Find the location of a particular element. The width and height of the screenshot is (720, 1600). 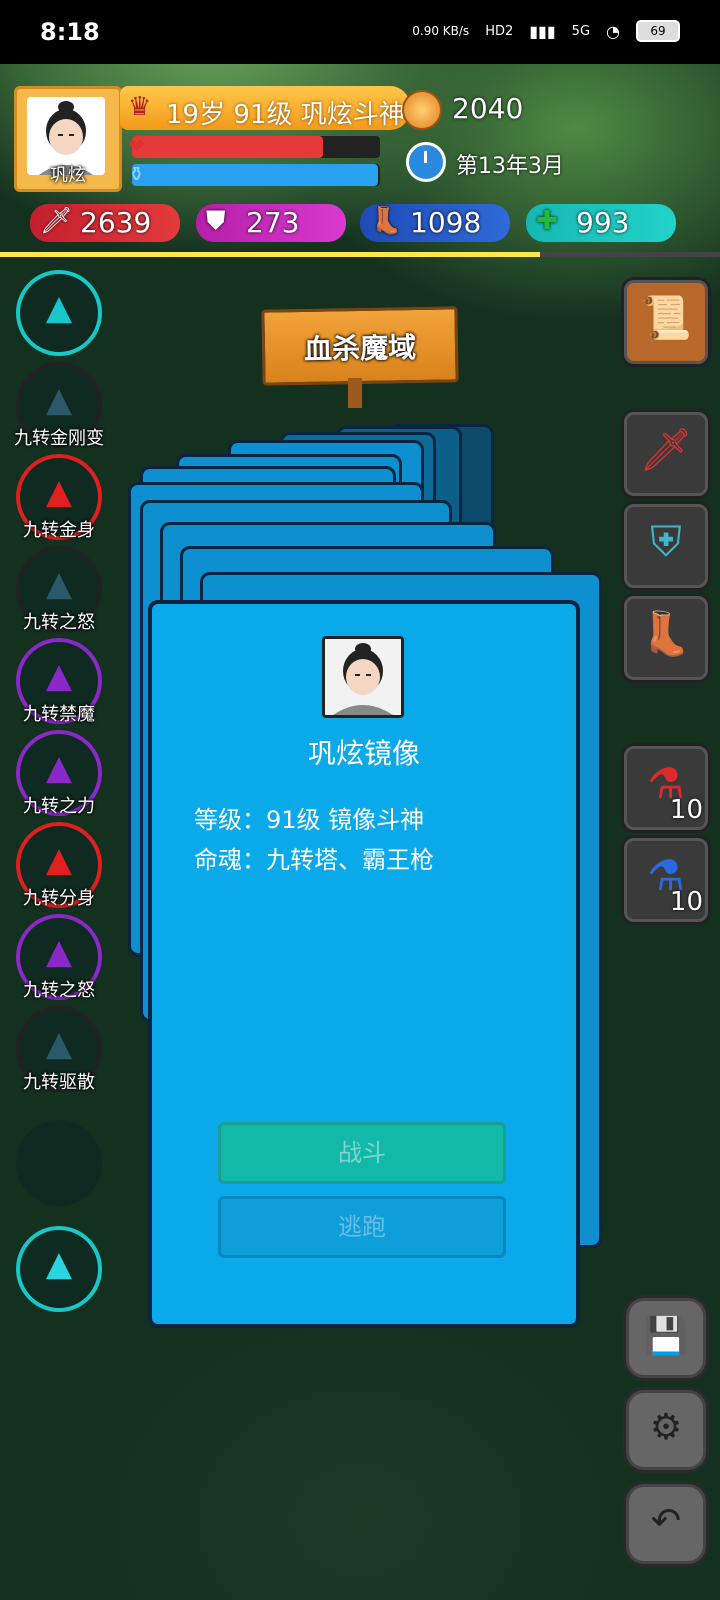

skill-slot: ▲ 九转金刚变 is located at coordinates (59, 405).